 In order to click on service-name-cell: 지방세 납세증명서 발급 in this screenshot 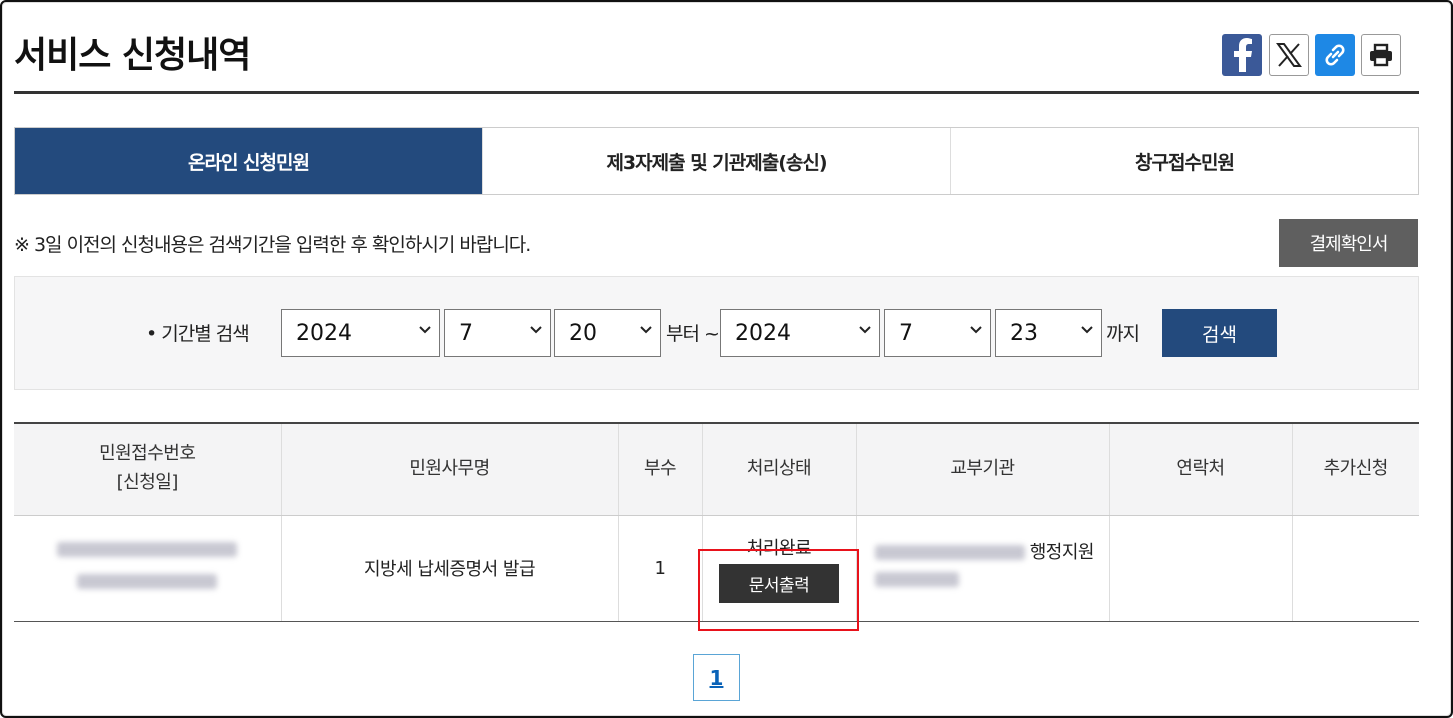, I will do `click(449, 568)`.